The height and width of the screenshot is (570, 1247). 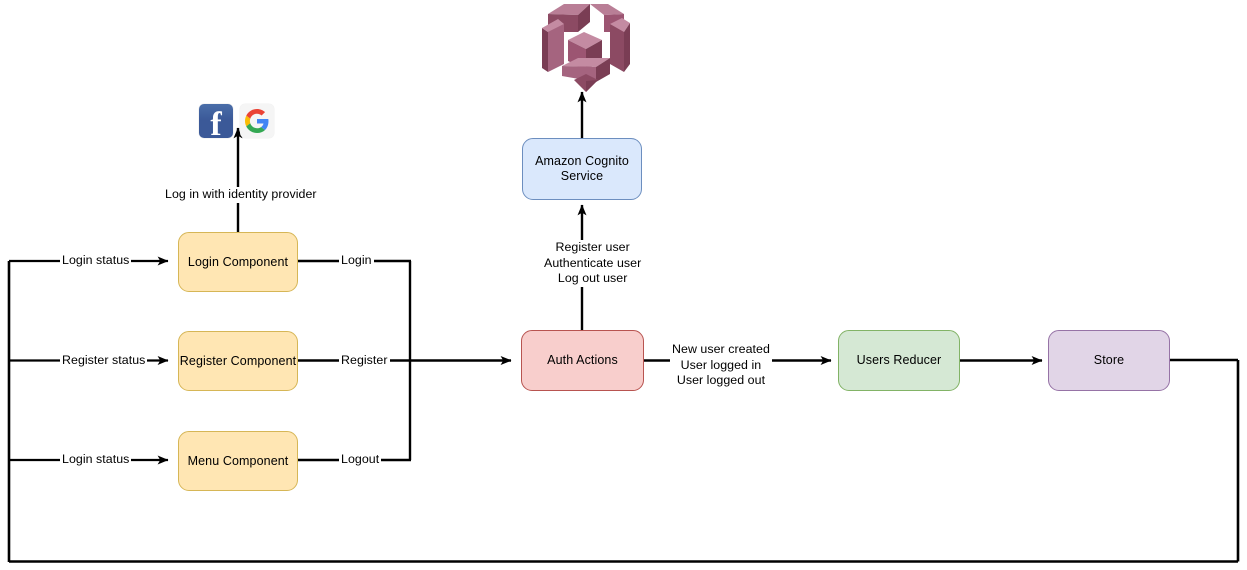 I want to click on node-store-label: Store, so click(x=1109, y=360).